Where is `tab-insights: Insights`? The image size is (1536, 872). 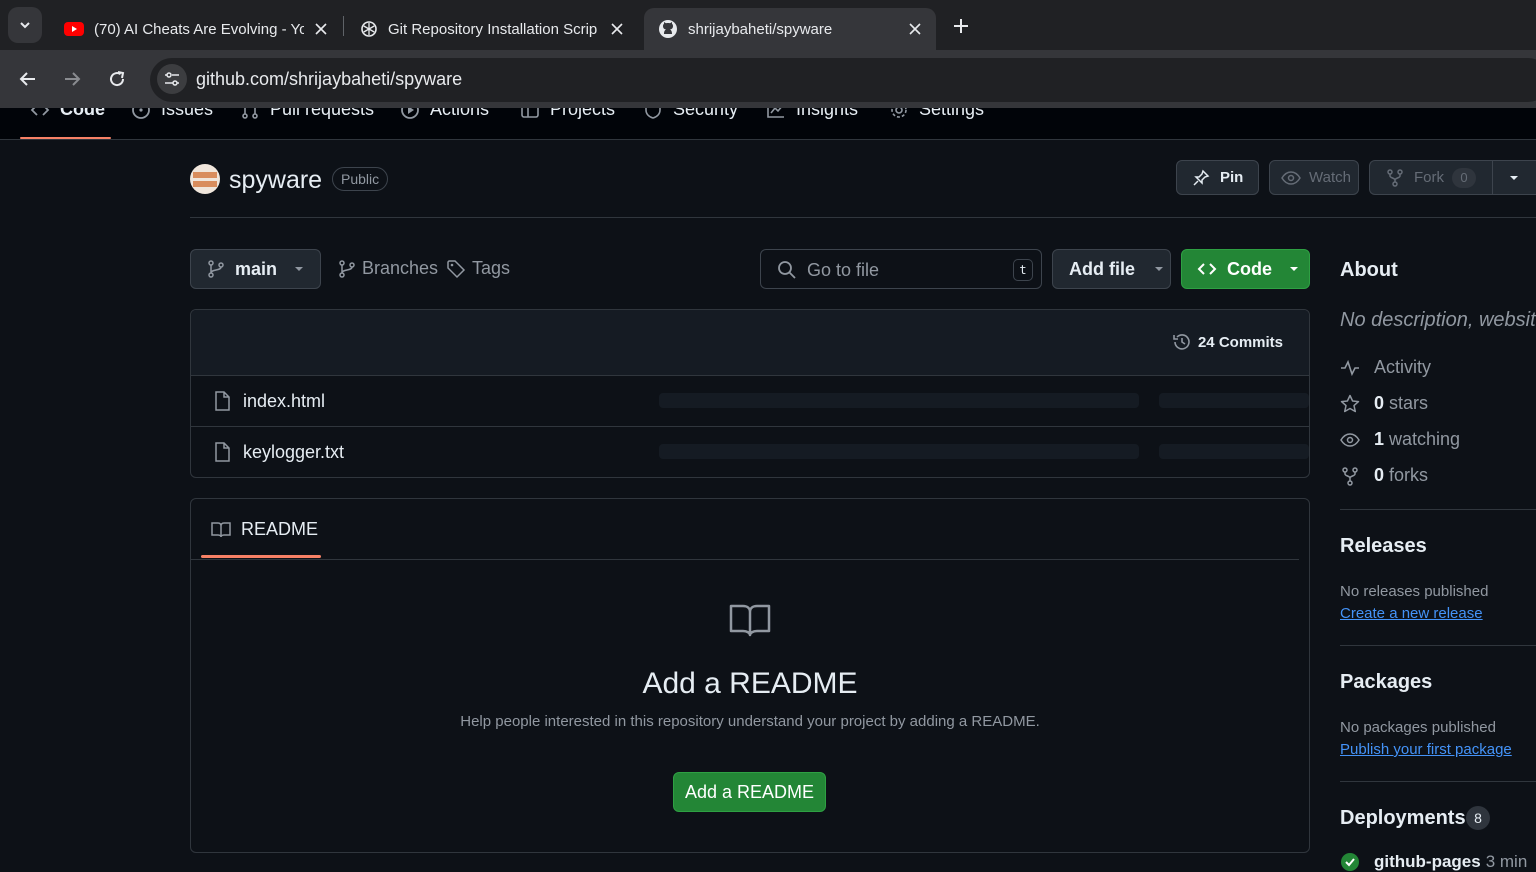
tab-insights: Insights is located at coordinates (812, 114).